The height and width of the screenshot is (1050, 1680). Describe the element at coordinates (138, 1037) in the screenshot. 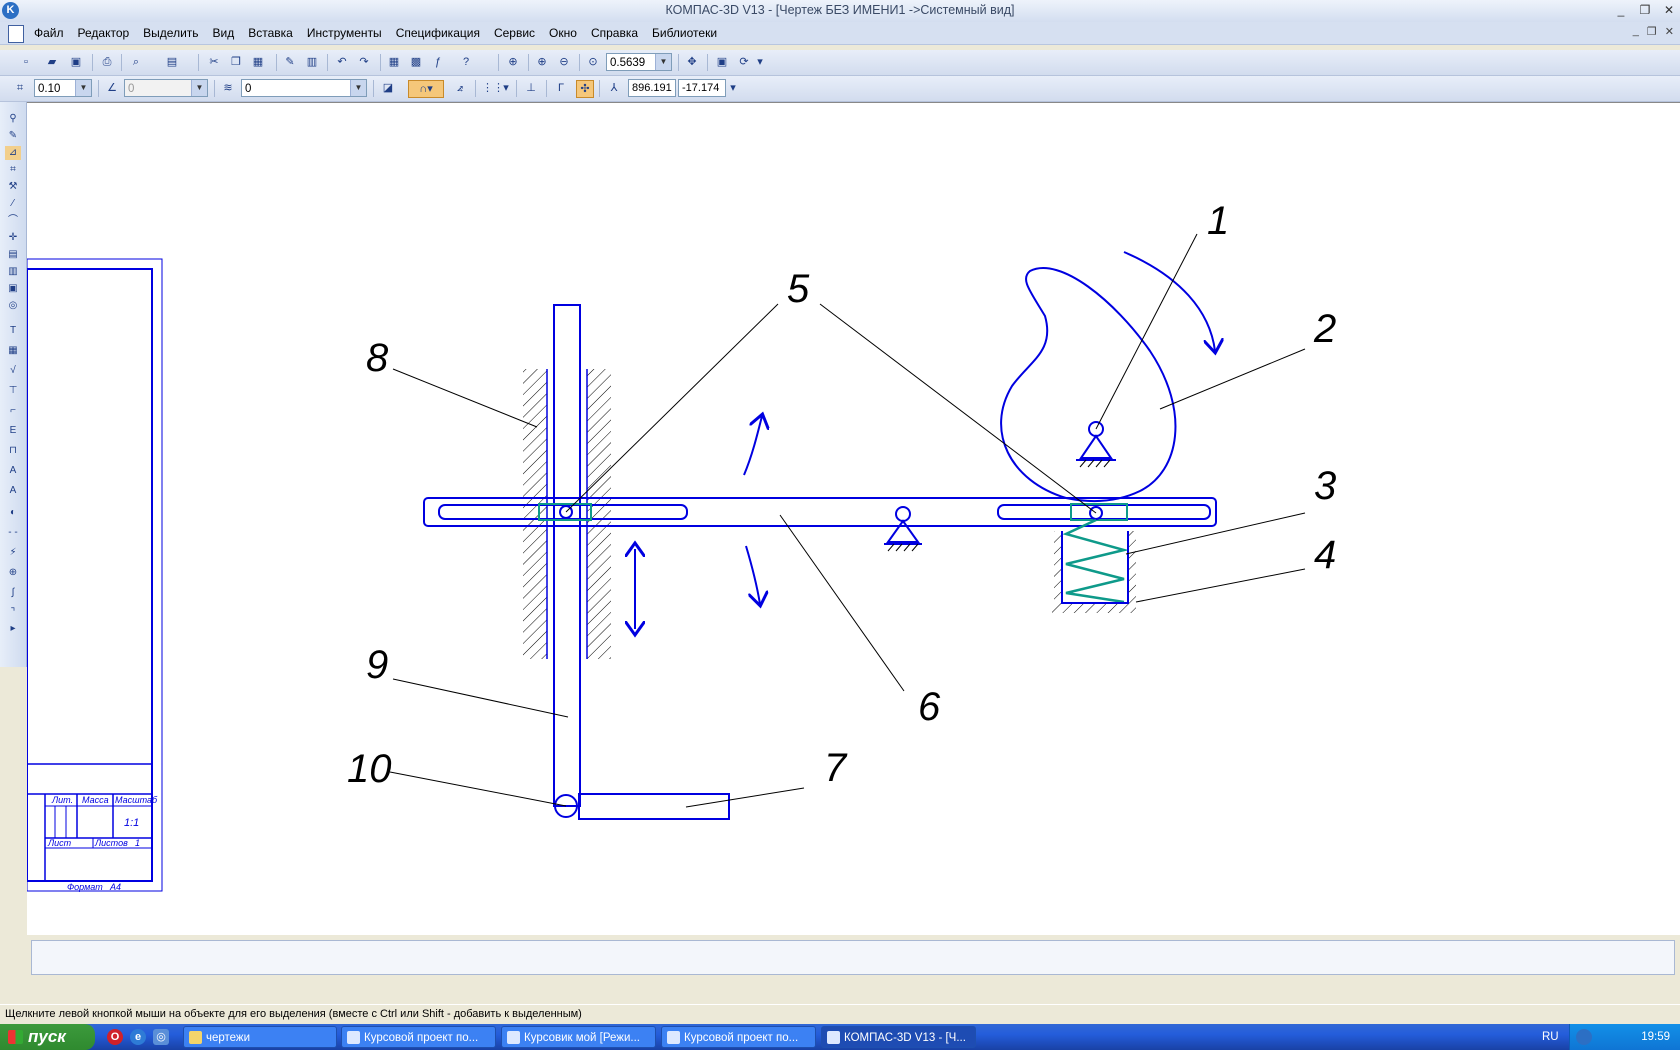

I see `internet-explorer-icon: e` at that location.